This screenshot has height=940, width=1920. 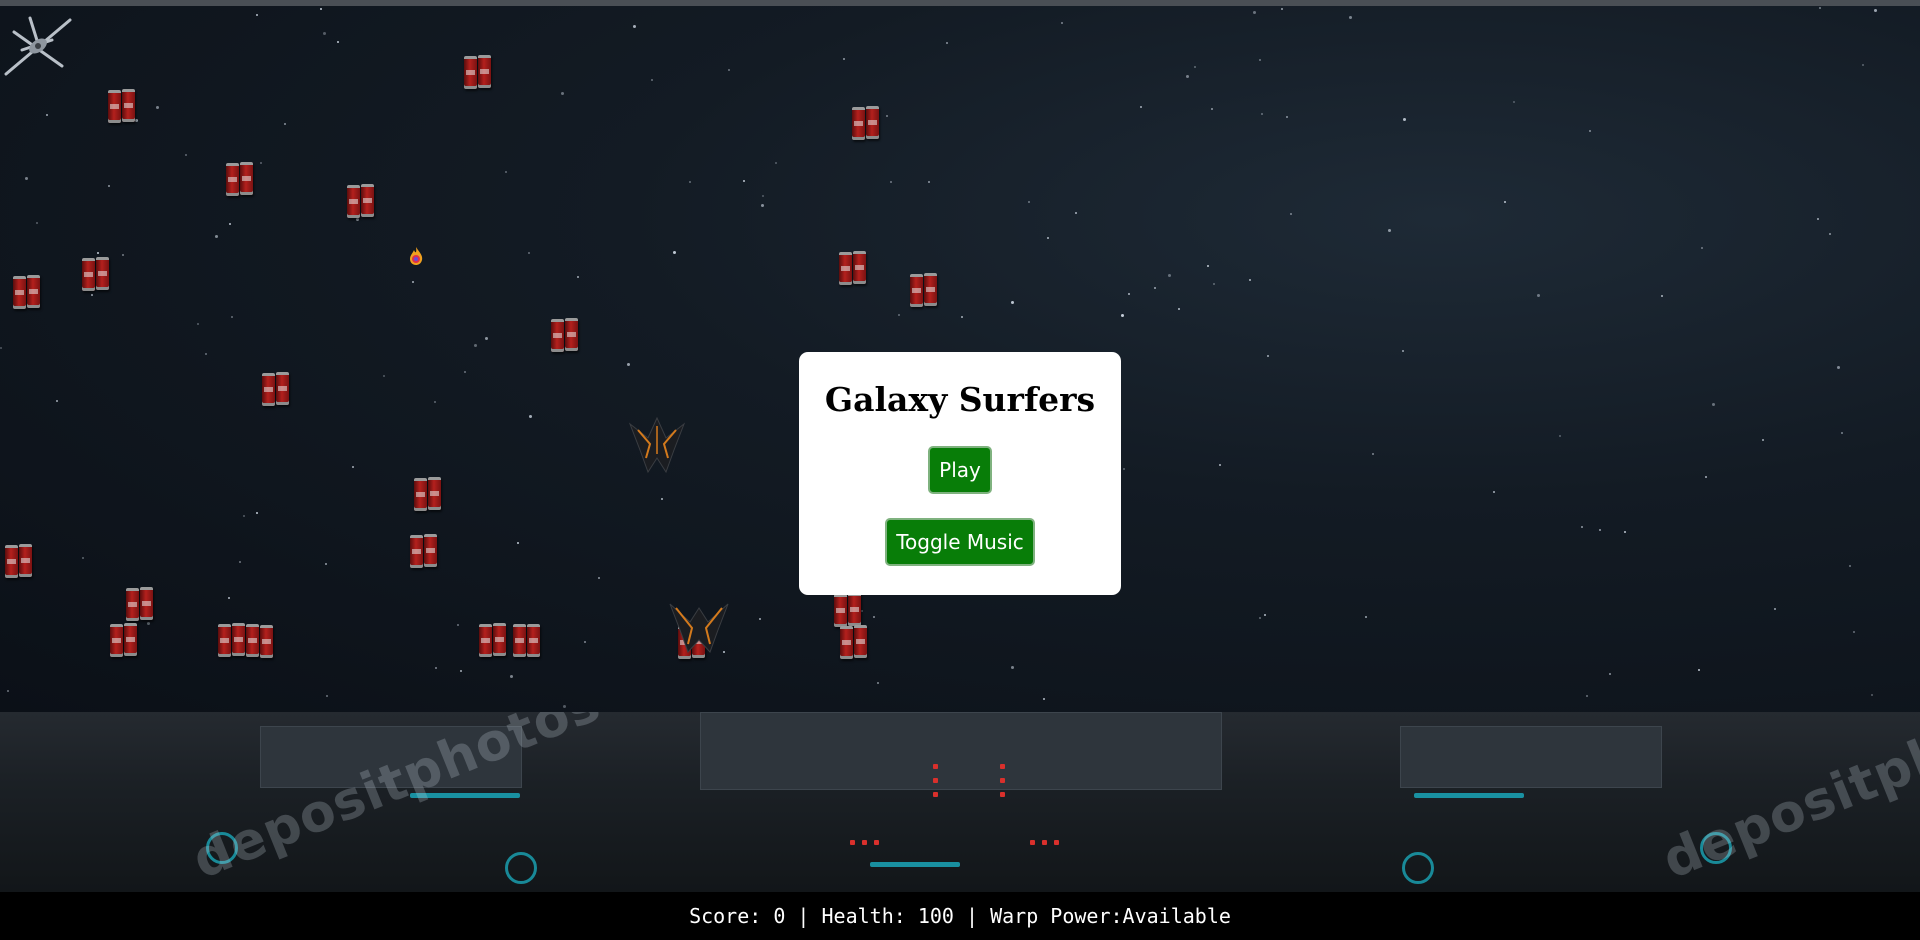 I want to click on panel-console-right, so click(x=1531, y=757).